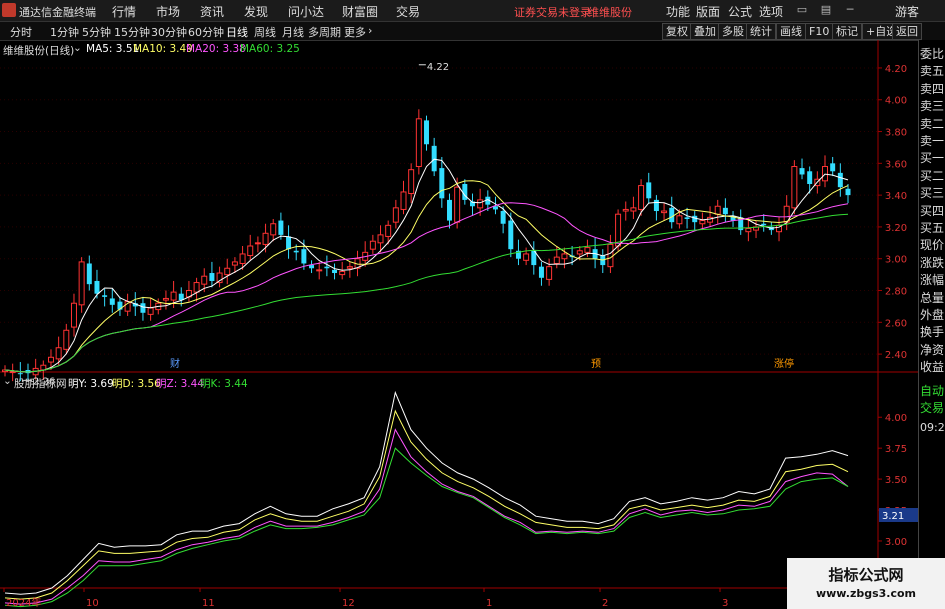 This screenshot has width=945, height=609. Describe the element at coordinates (802, 10) in the screenshot. I see `pin-icon: ▭` at that location.